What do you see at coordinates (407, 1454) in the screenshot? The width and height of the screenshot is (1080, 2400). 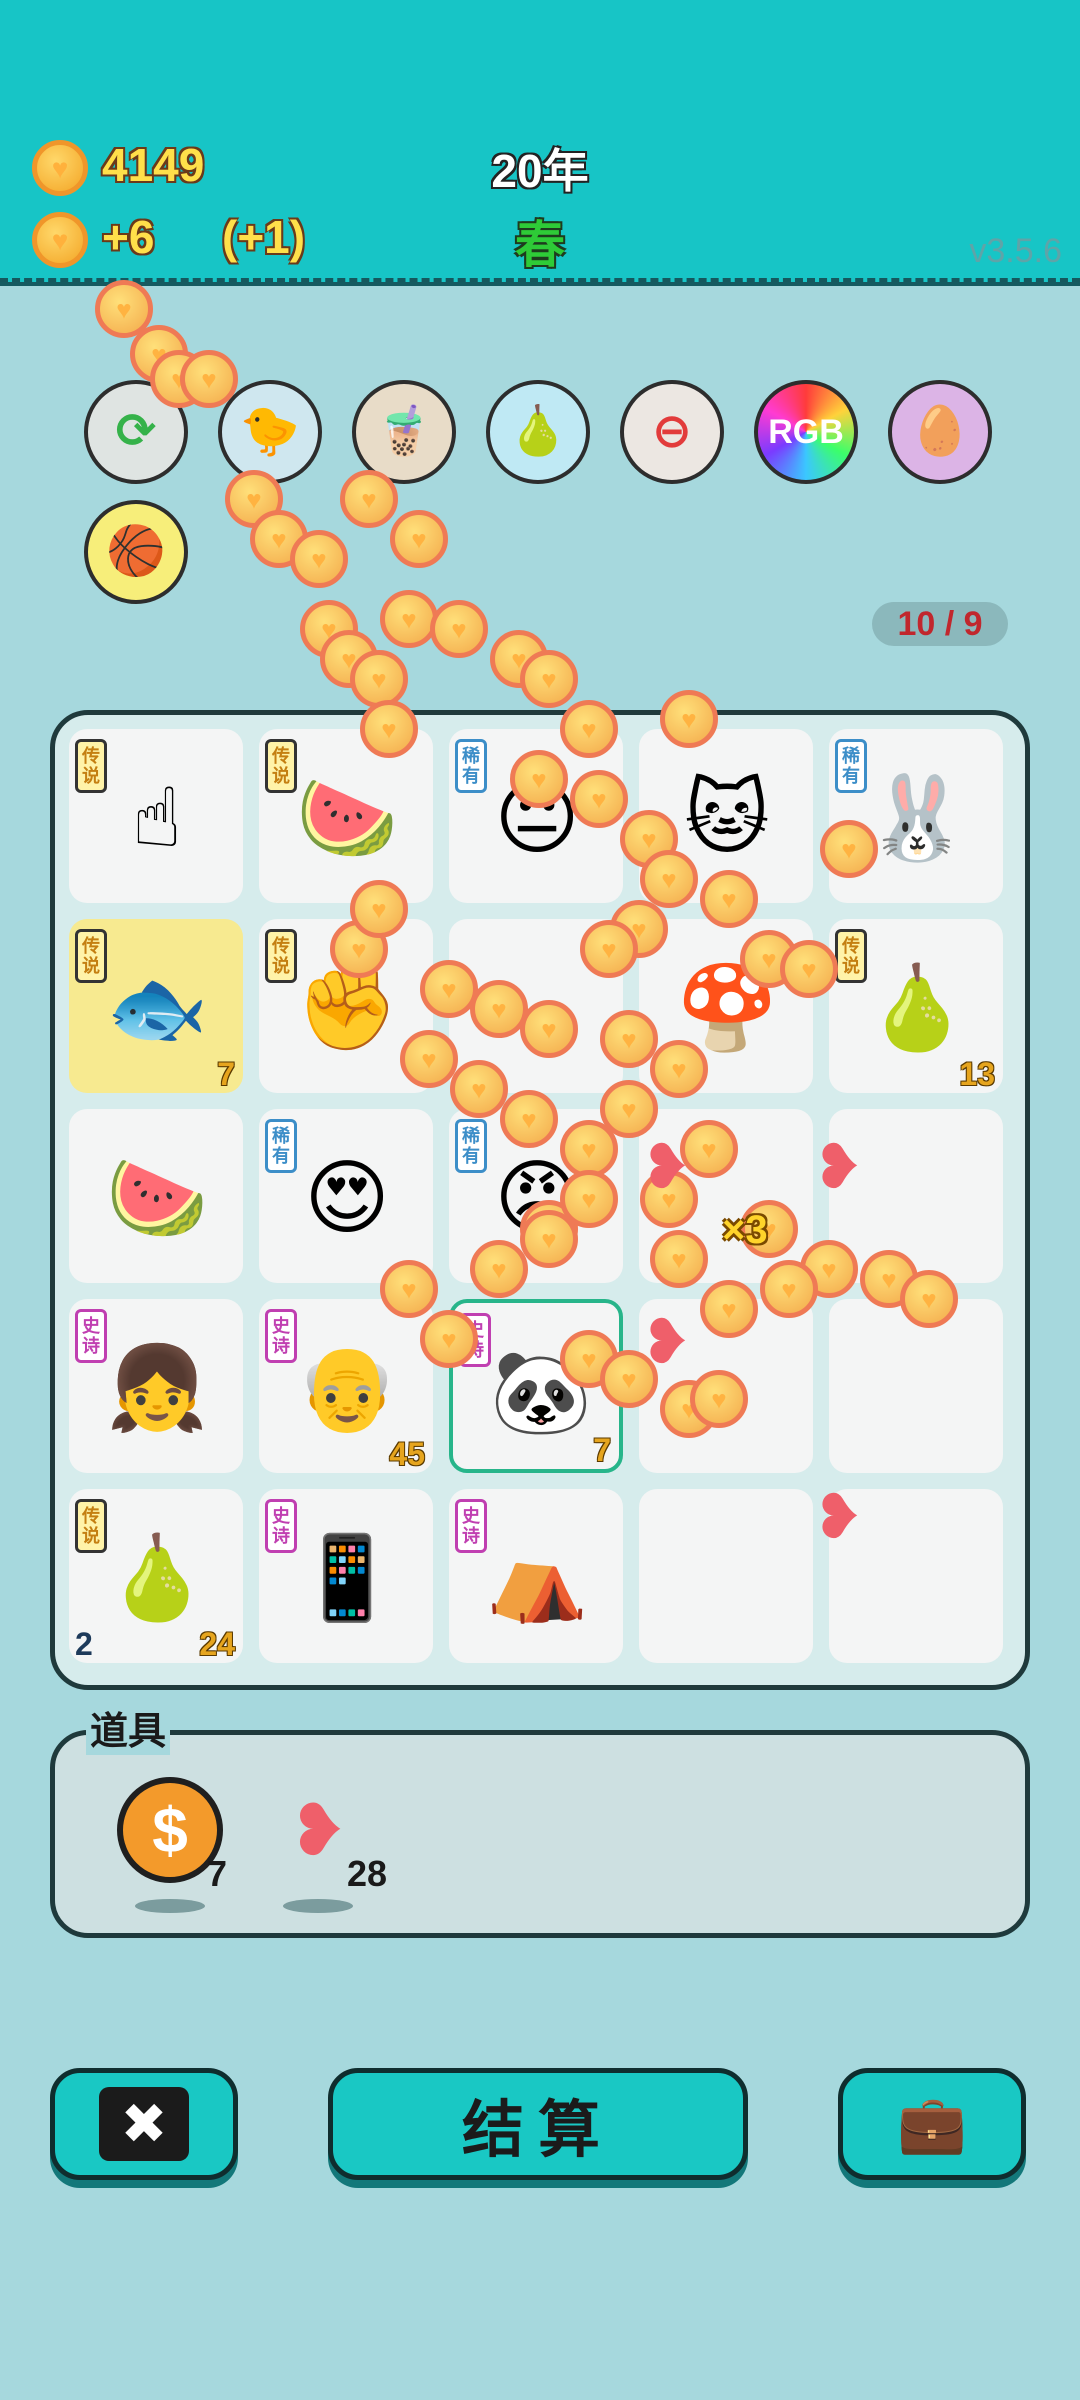 I see `item-count: 45` at bounding box center [407, 1454].